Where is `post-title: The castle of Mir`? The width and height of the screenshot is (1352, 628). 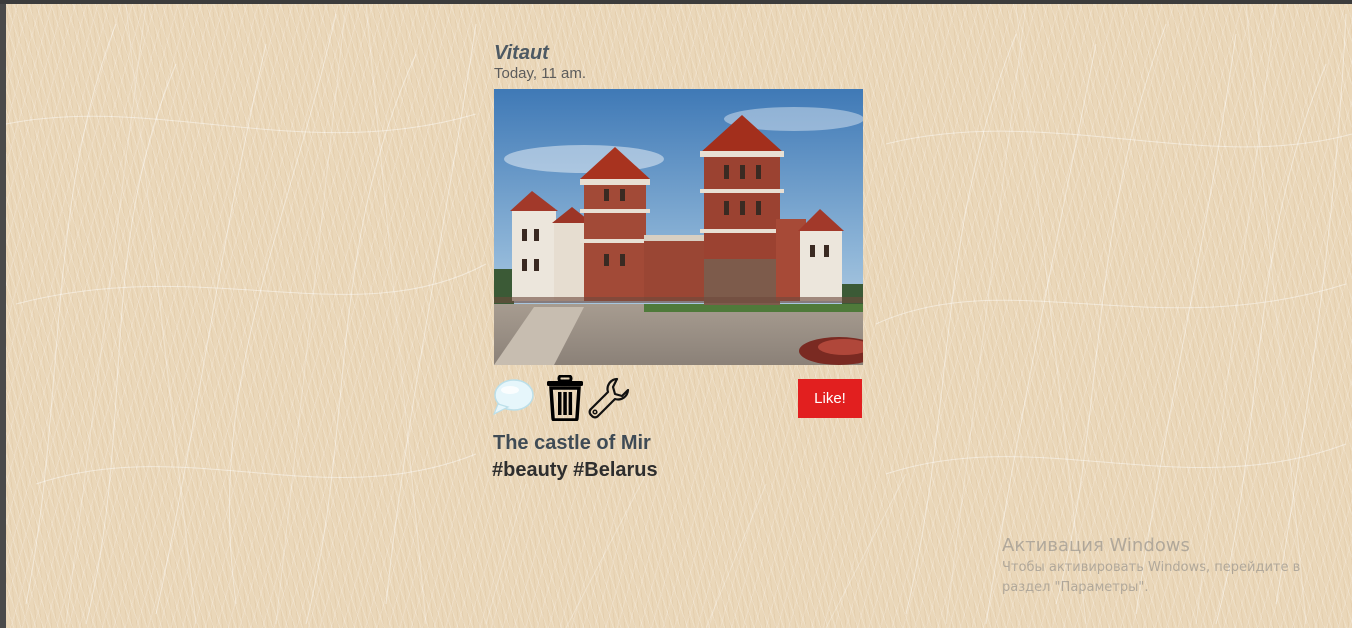
post-title: The castle of Mir is located at coordinates (572, 443).